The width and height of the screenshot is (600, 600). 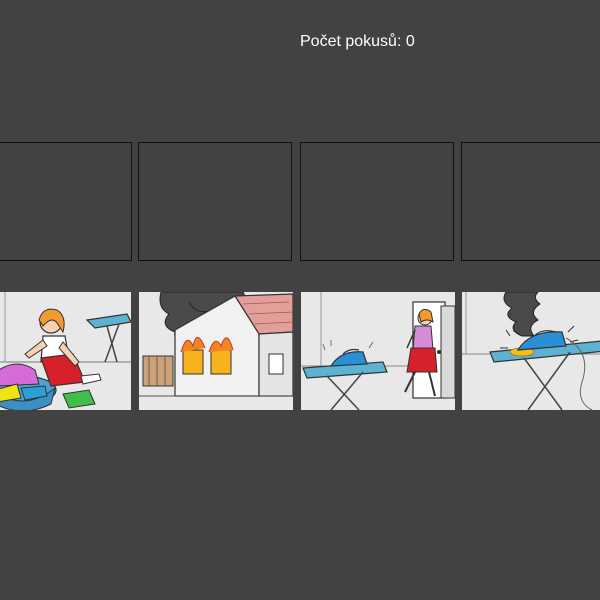 I want to click on house-on-fire-illustration, so click(x=216, y=351).